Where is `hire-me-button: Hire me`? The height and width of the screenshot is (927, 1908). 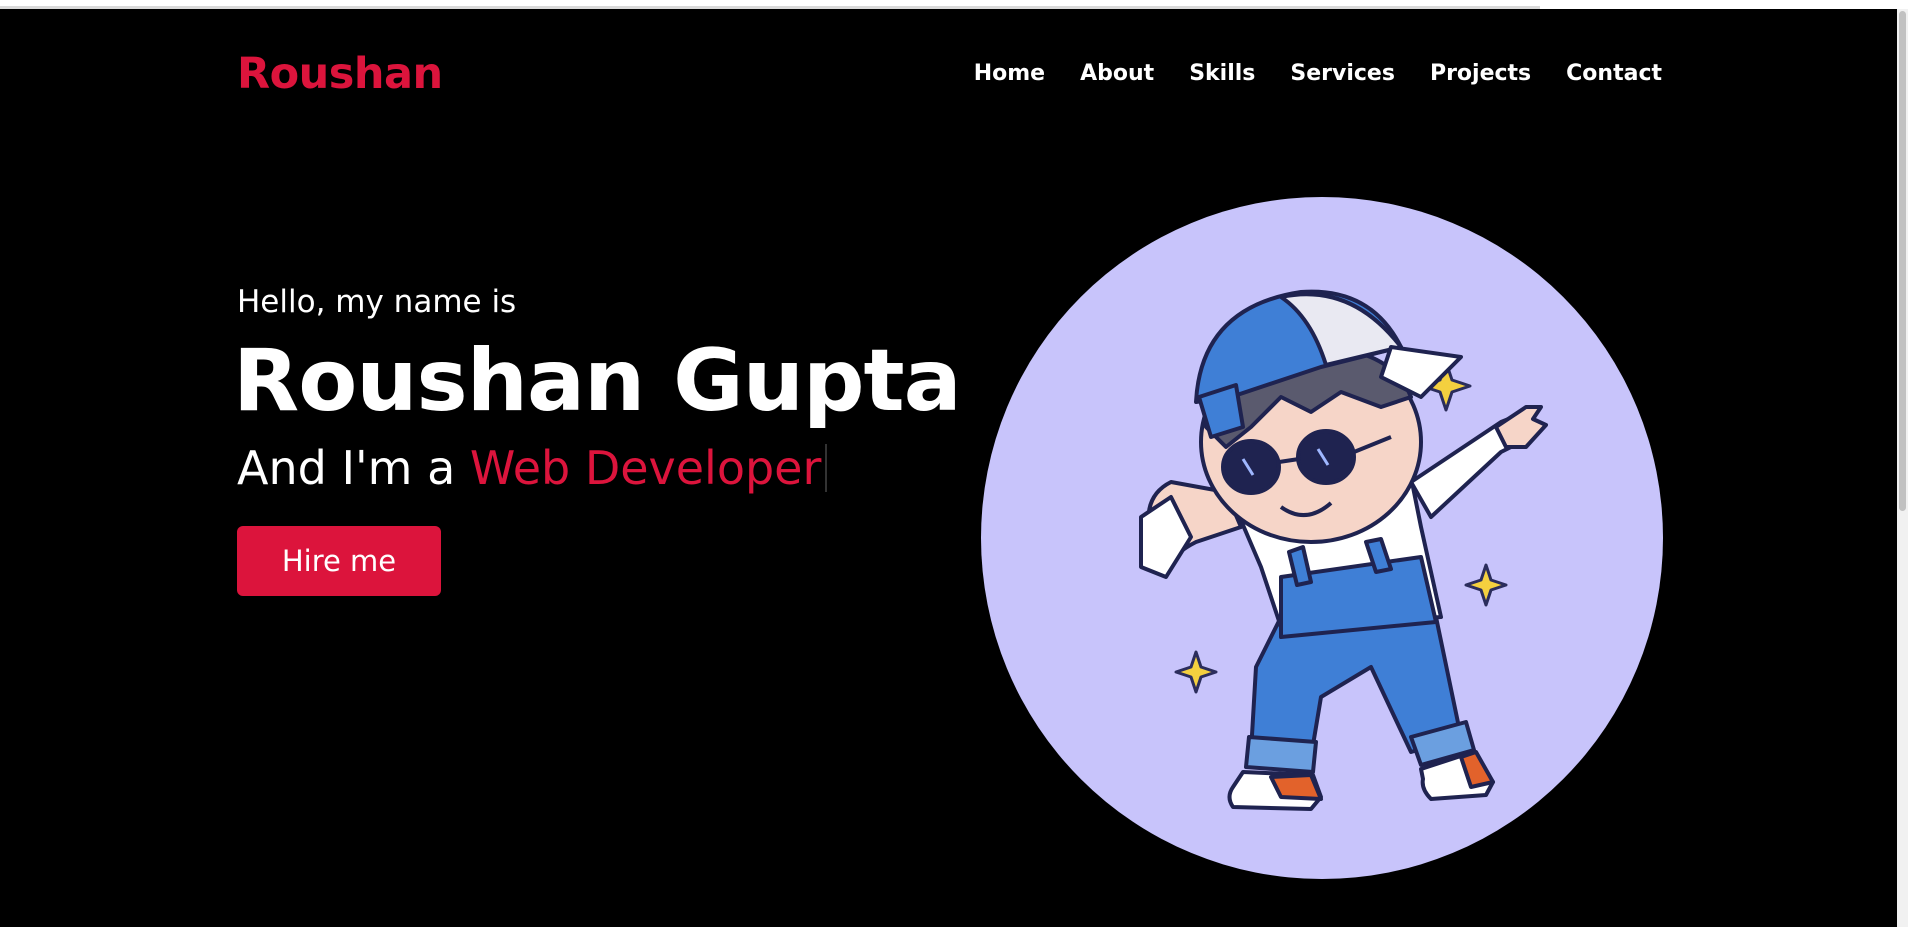 hire-me-button: Hire me is located at coordinates (339, 561).